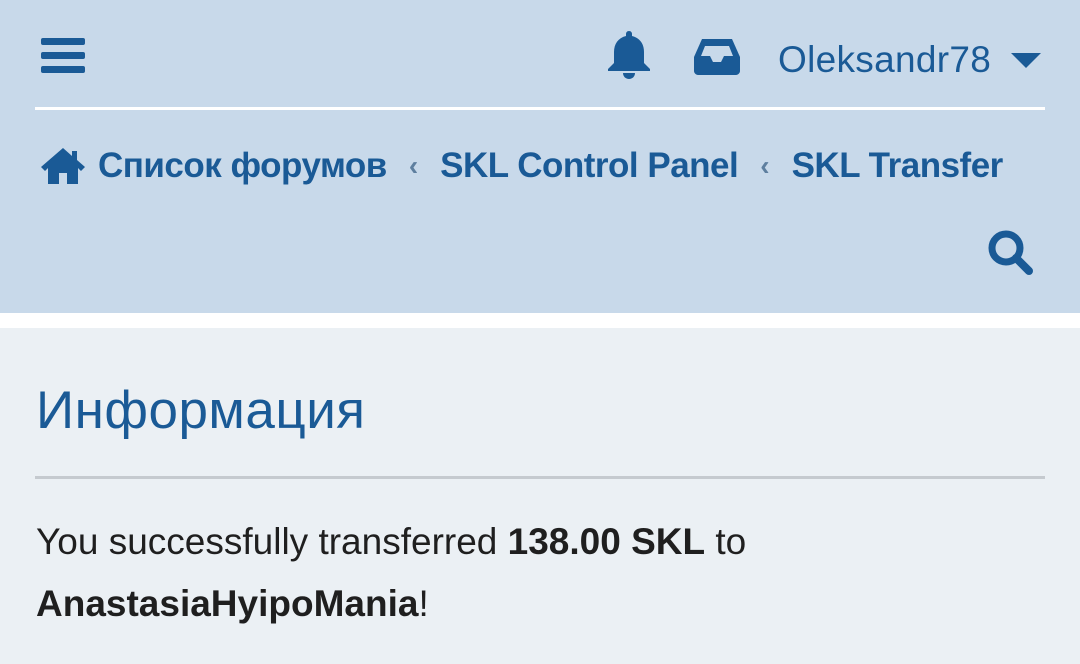 This screenshot has width=1080, height=664. I want to click on username-label: Oleksandr78, so click(885, 59).